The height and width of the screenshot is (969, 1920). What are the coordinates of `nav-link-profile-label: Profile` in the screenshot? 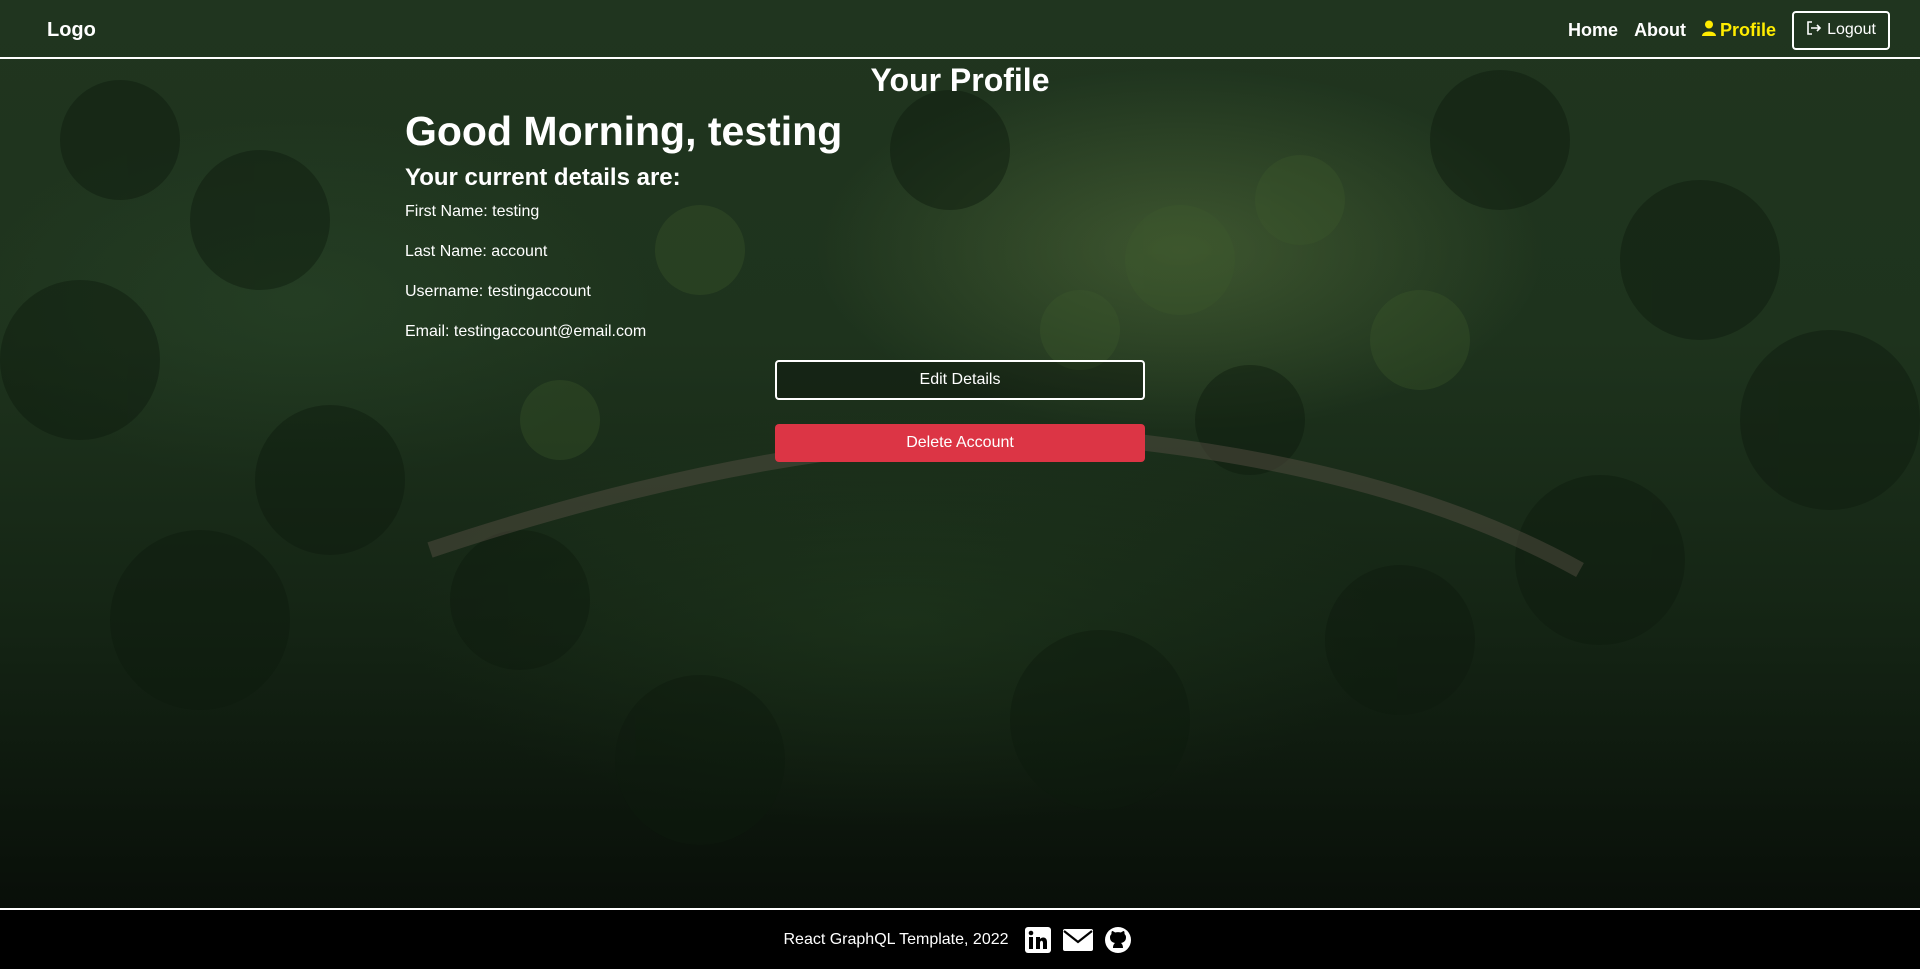 It's located at (1748, 29).